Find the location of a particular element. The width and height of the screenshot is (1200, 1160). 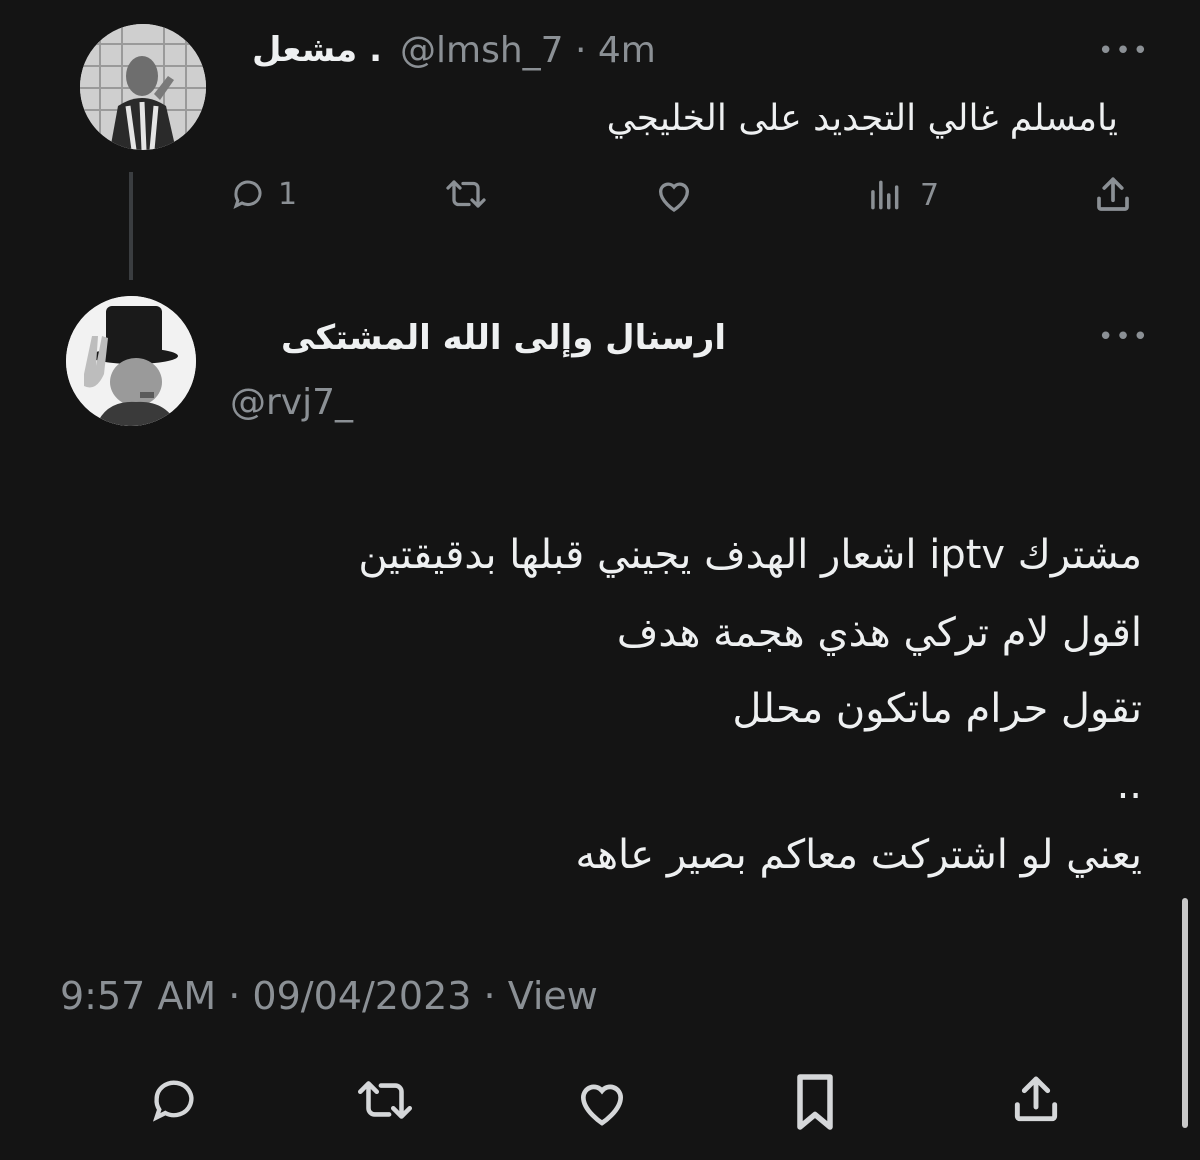

author-name: ارسنال وإلى الله المشتكى is located at coordinates (503, 338).